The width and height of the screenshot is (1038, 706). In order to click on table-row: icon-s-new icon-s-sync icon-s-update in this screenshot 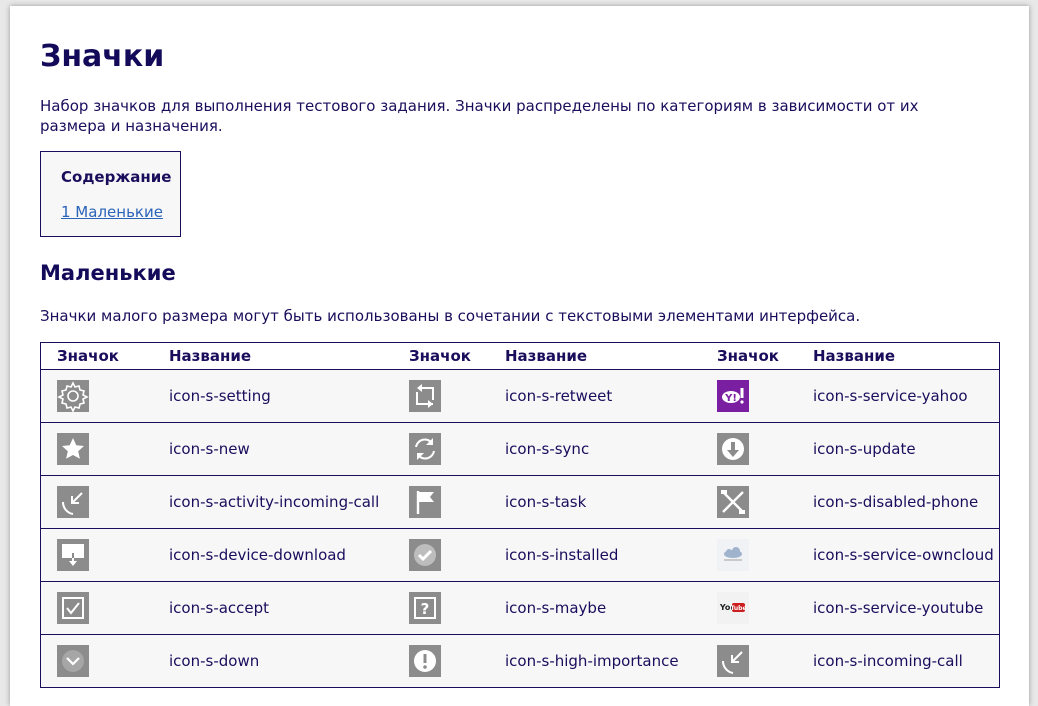, I will do `click(520, 449)`.